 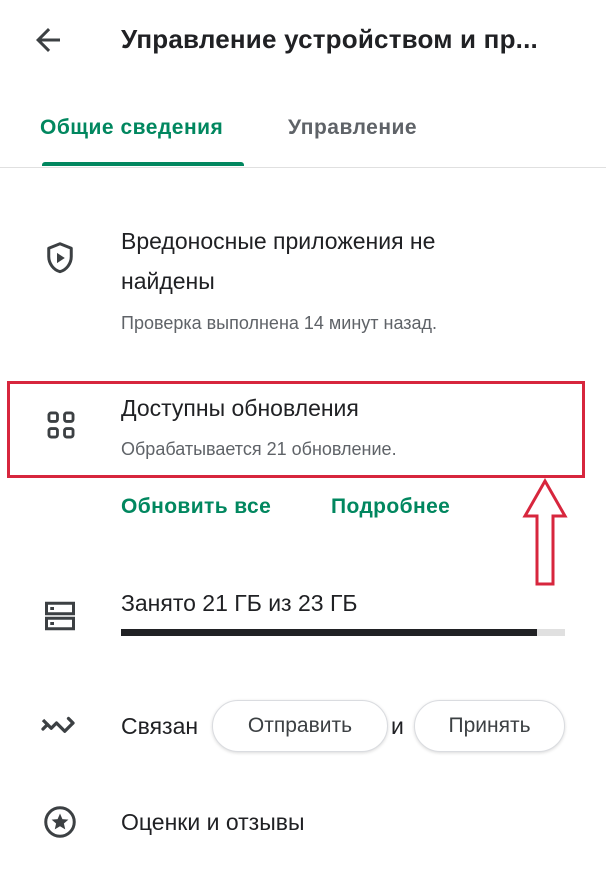 What do you see at coordinates (168, 281) in the screenshot?
I see `security-title-line2: найдены` at bounding box center [168, 281].